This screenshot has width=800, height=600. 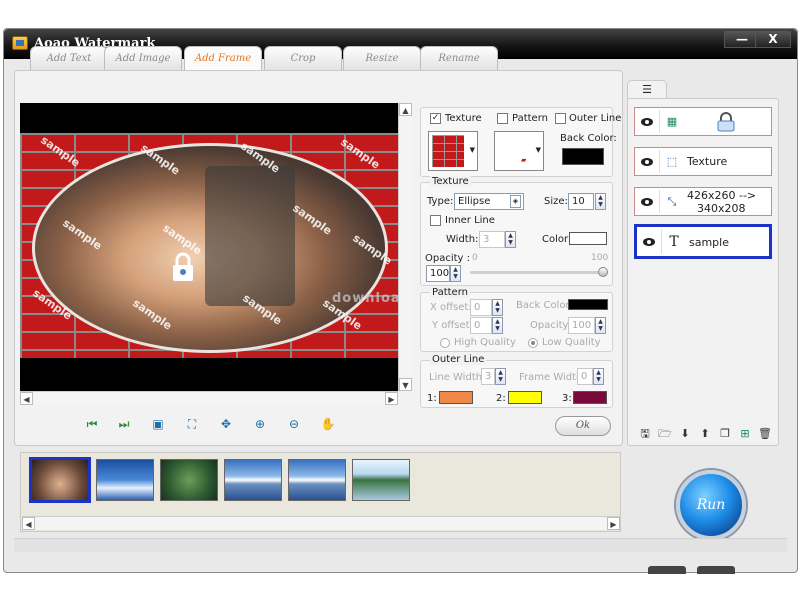 I want to click on thumbnail-scrollbar: ◀ ▶, so click(x=321, y=523).